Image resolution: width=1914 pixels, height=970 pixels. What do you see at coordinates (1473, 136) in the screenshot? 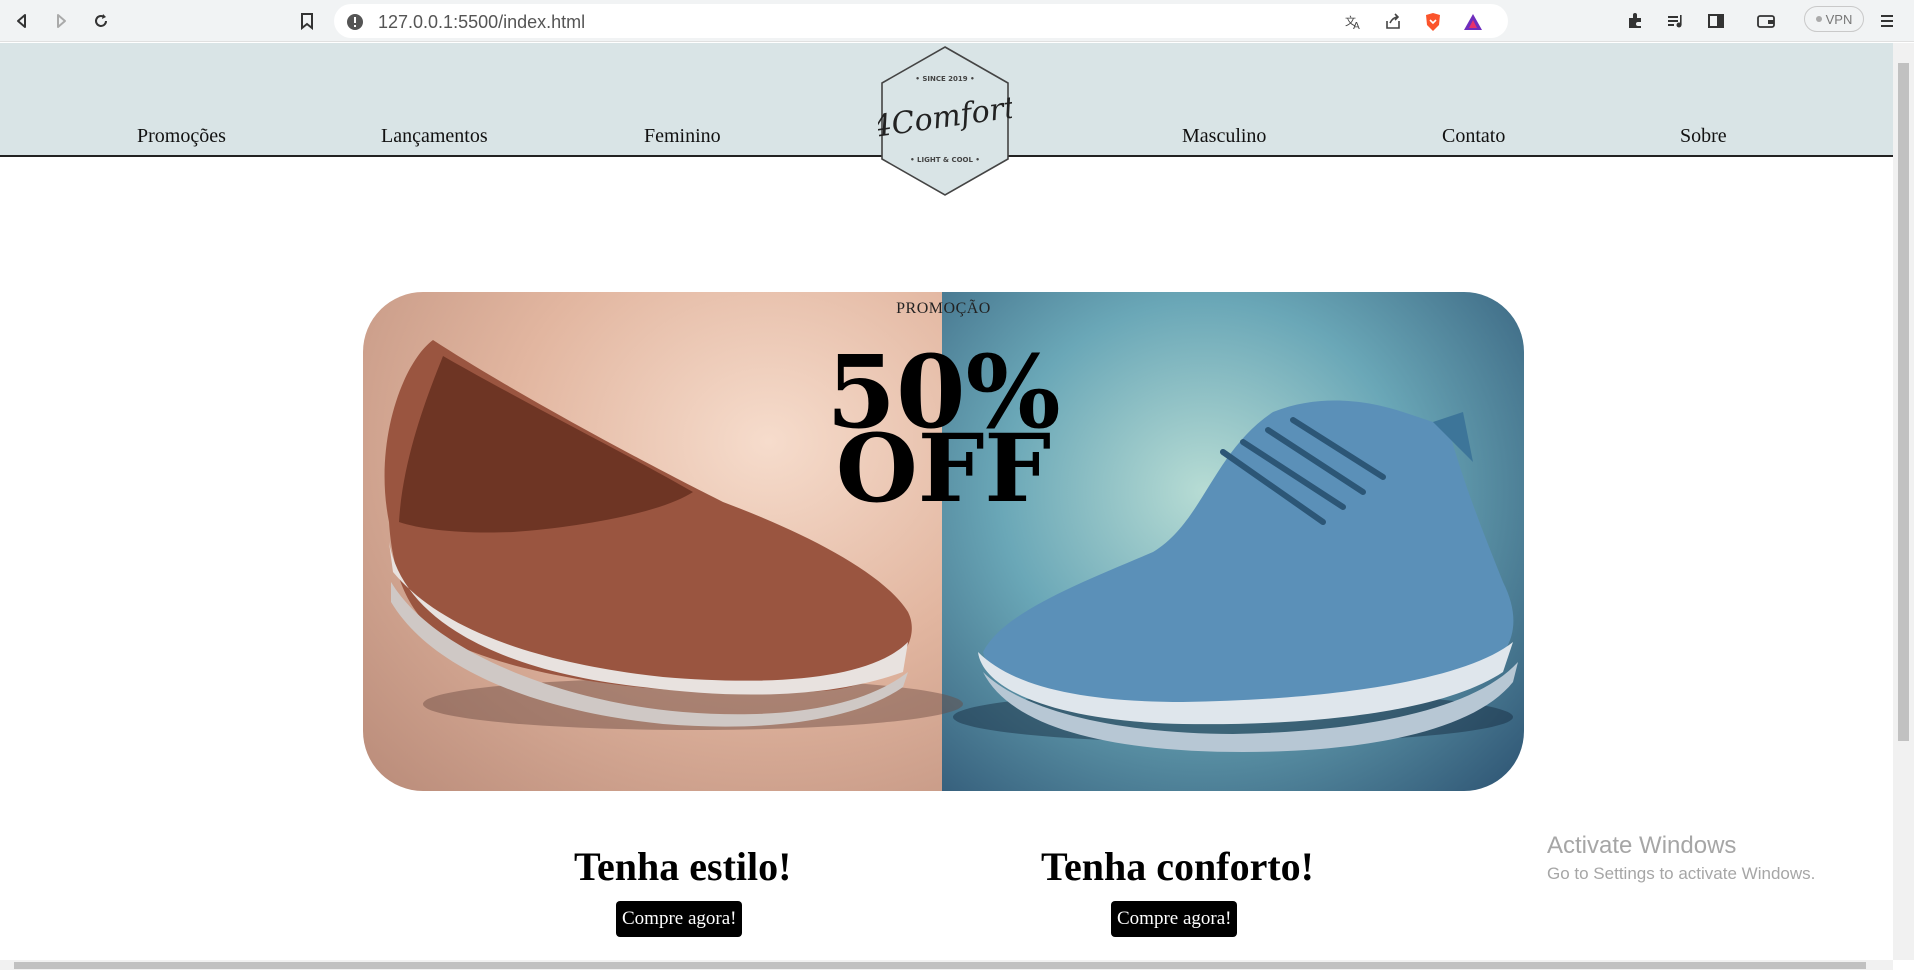
I see `nav-contato: Contato` at bounding box center [1473, 136].